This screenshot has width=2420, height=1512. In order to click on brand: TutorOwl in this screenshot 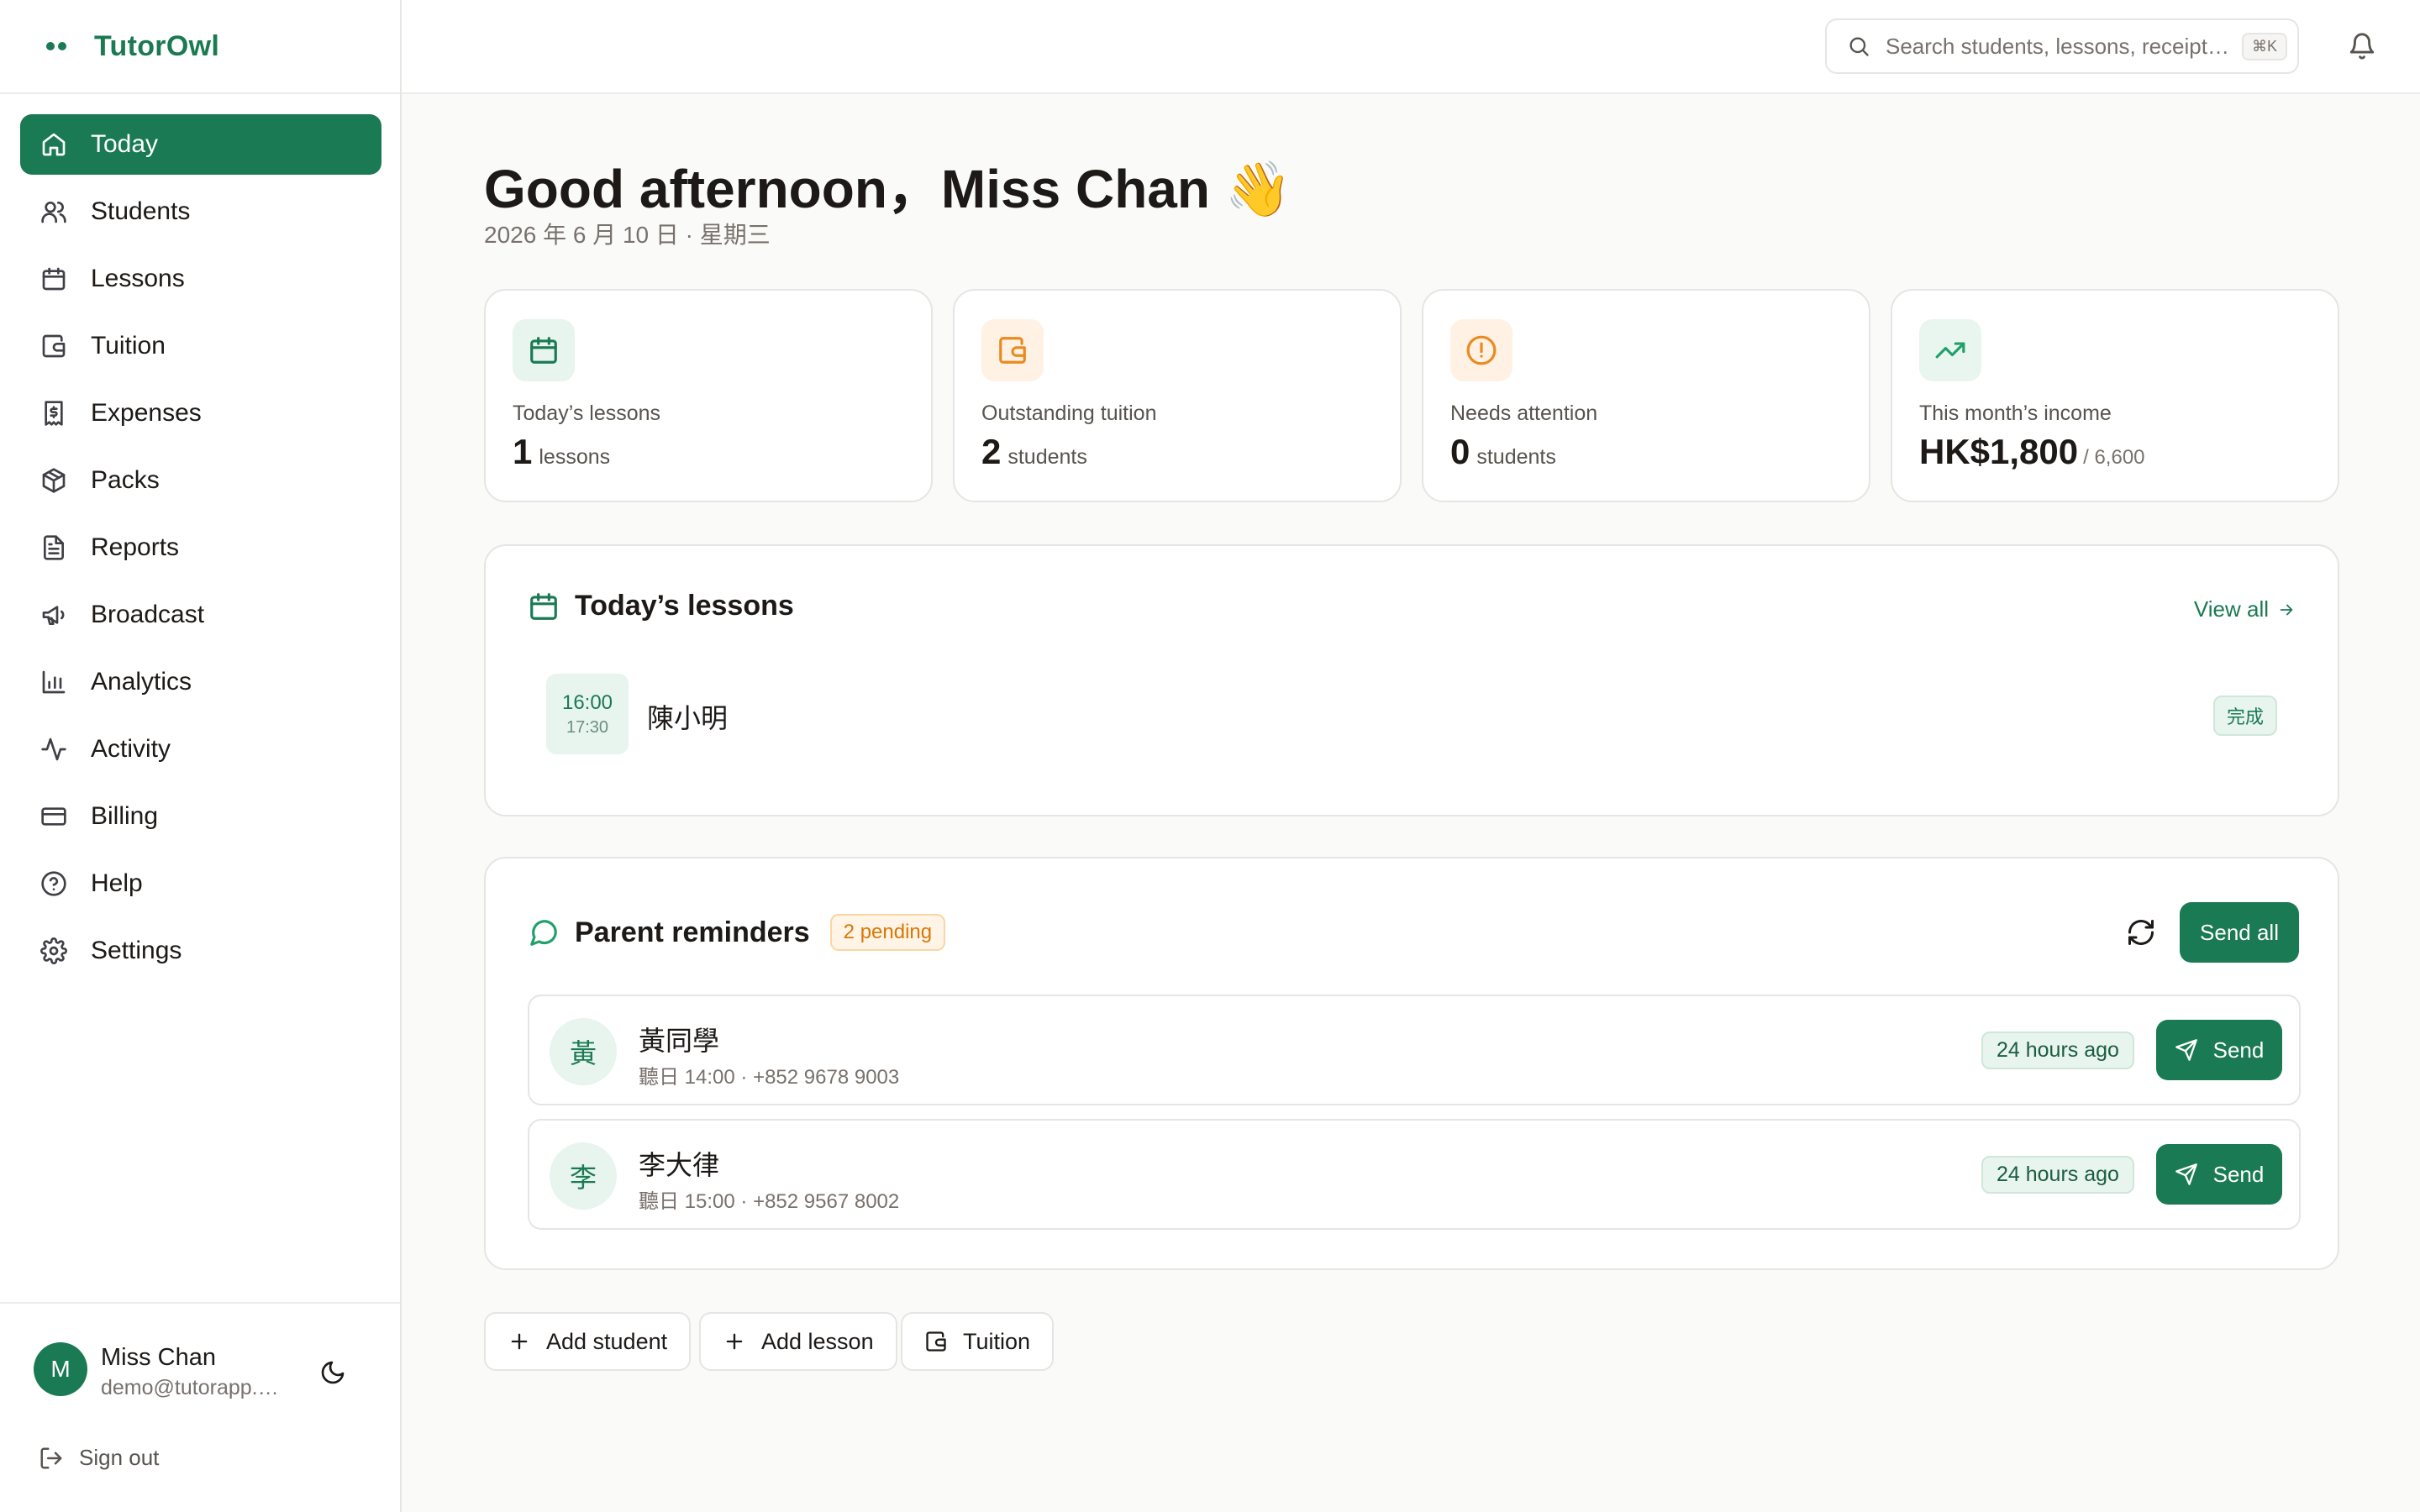, I will do `click(200, 47)`.